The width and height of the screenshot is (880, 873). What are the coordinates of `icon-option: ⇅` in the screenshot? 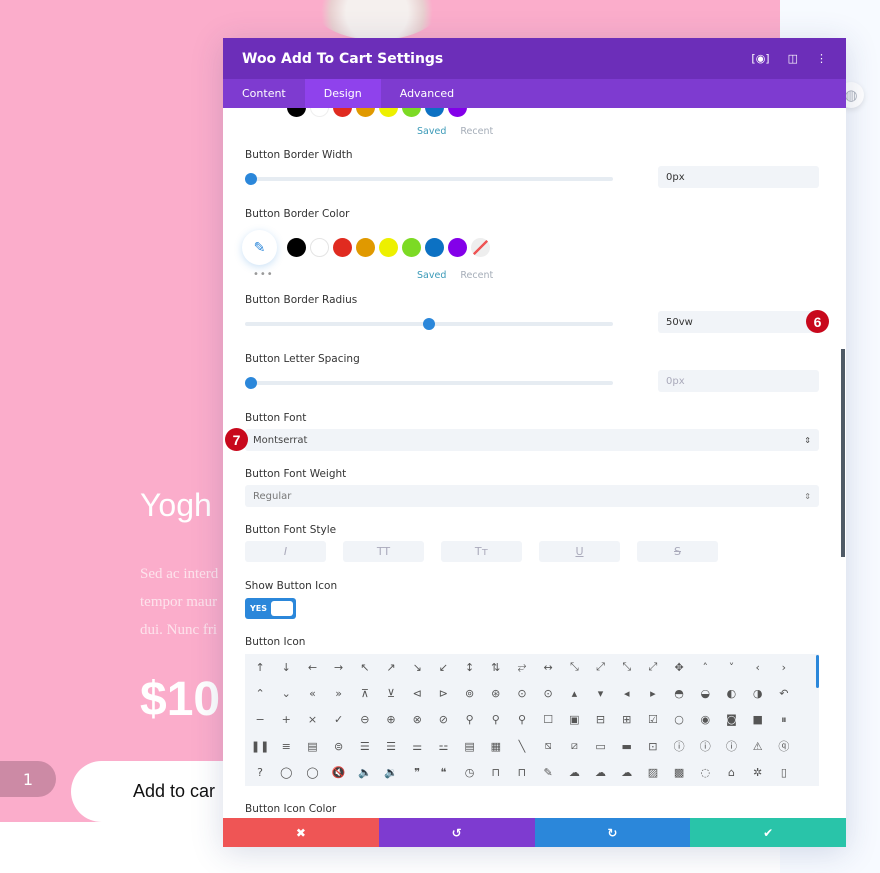 It's located at (496, 667).